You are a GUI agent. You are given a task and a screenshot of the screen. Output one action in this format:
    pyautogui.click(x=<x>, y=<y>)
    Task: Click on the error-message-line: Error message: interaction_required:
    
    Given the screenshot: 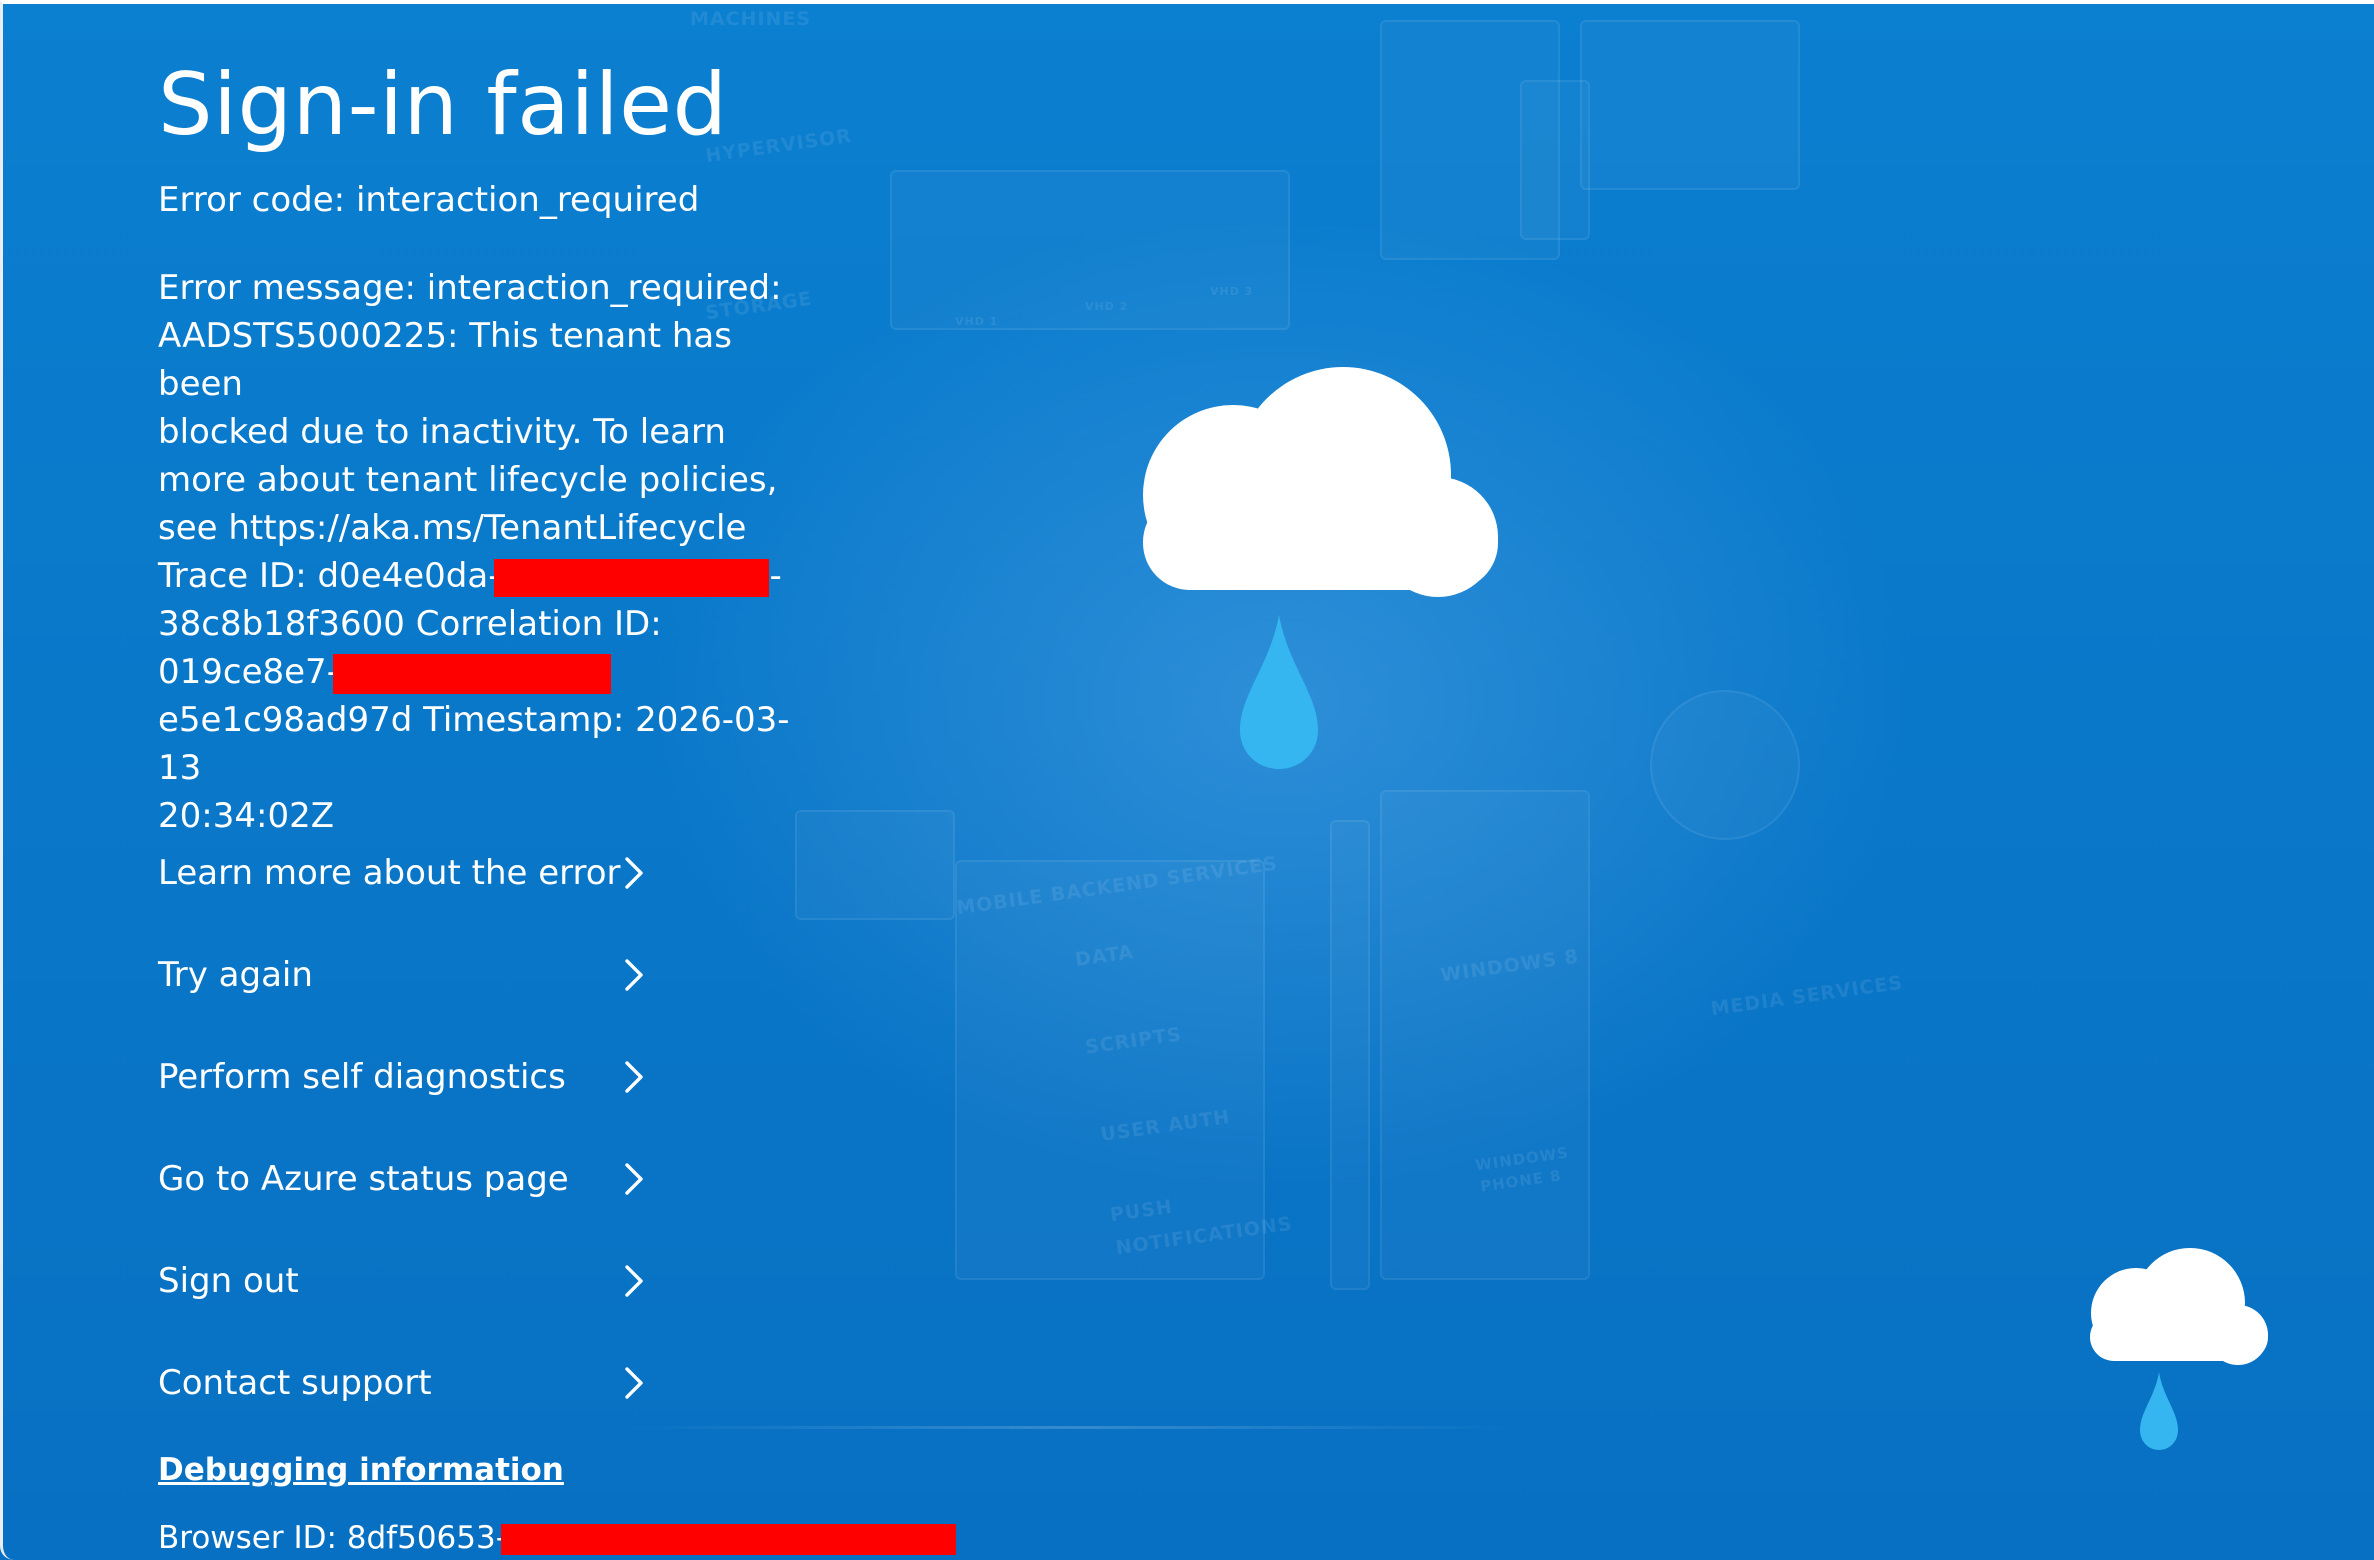 What is the action you would take?
    pyautogui.click(x=470, y=288)
    